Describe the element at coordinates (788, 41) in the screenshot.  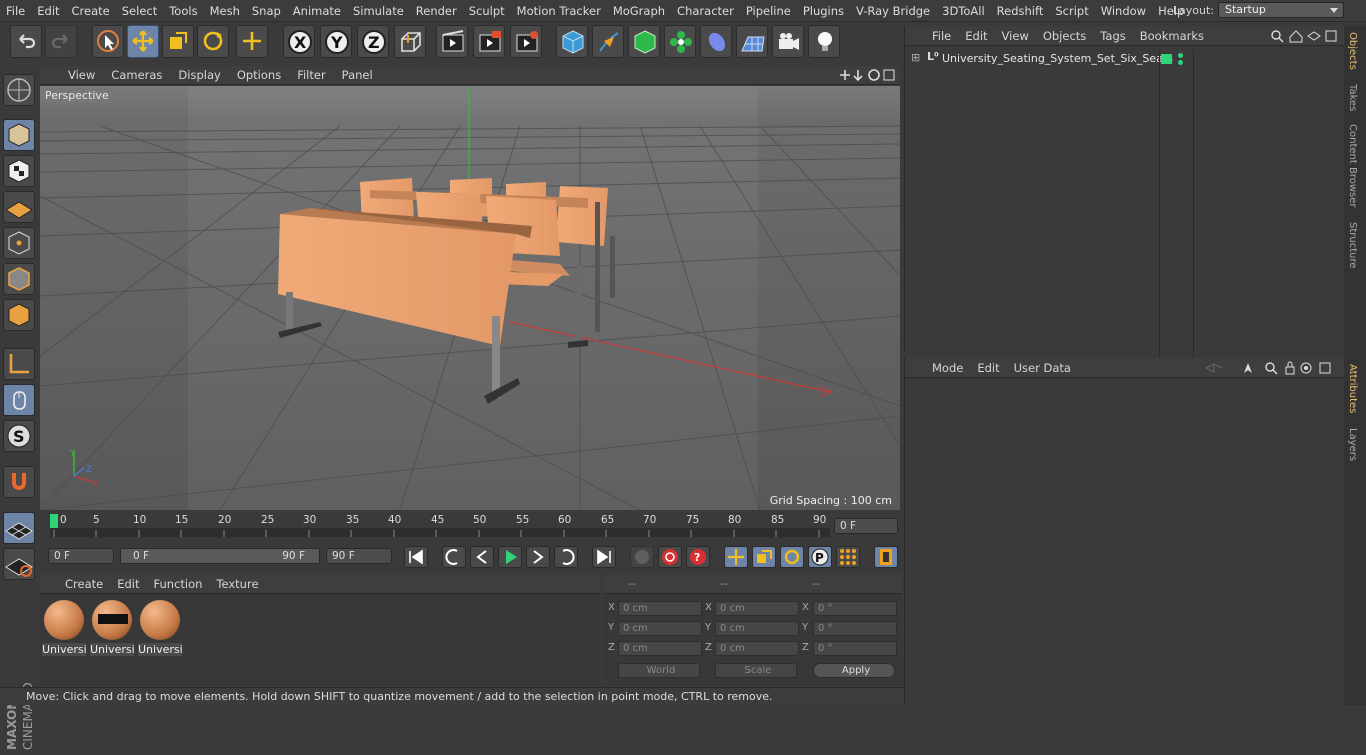
I see `camera-button` at that location.